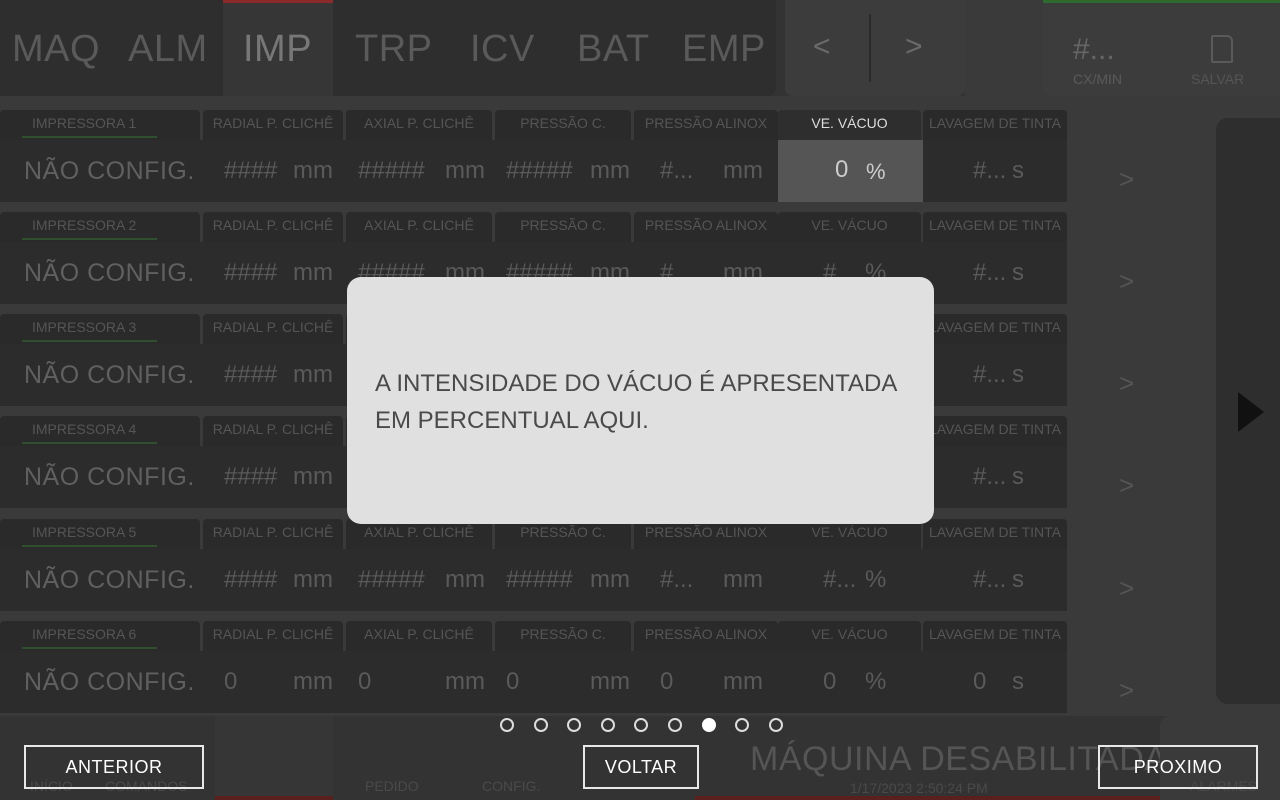  I want to click on top-right-panel: #... CX/MIN SALVAR, so click(1161, 48).